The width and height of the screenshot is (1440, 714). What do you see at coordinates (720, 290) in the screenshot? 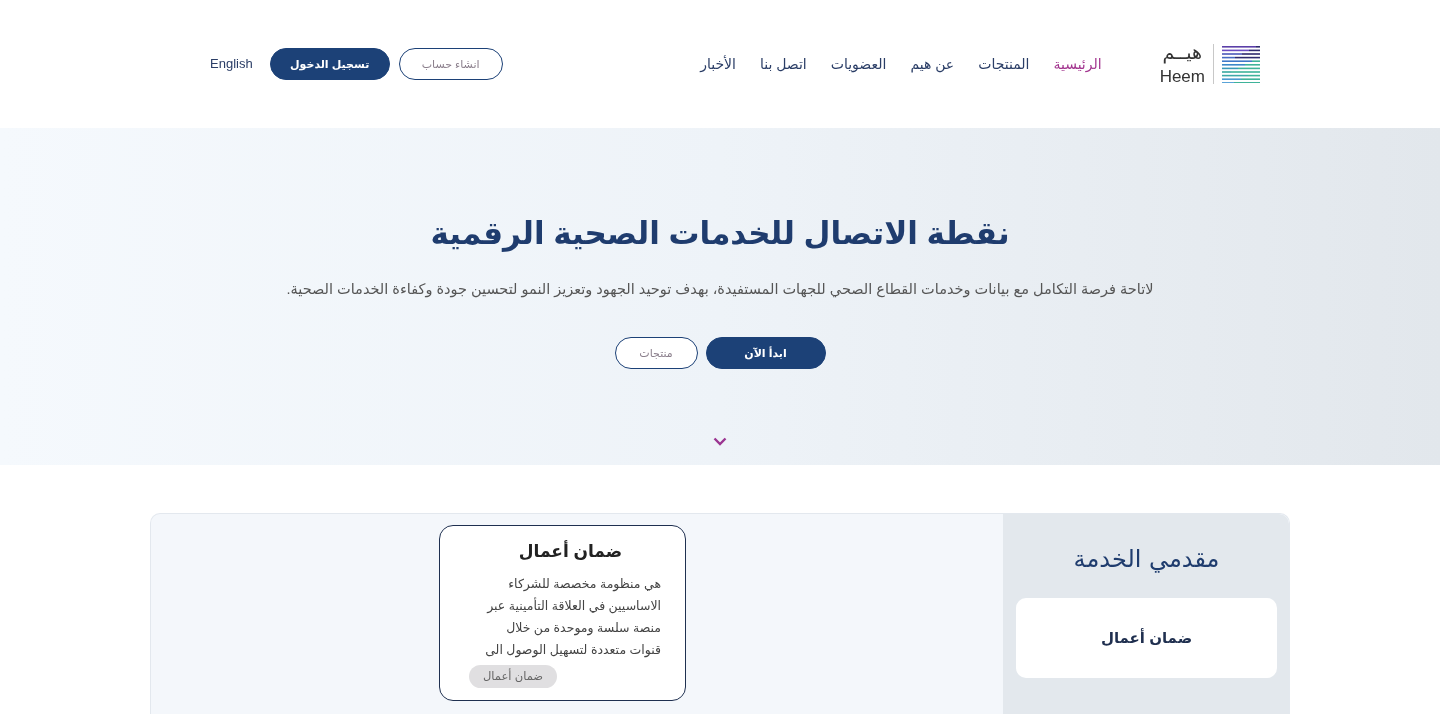
I see `hero-description: لاتاحة فرصة التكامل مع بيانات وخدمات القطاع الصحي للجهات المستفيدة، بهدف توحيد الجهود وتعزيز النمو لتحسين جودة وكفاءة الخدمات الصحية.` at bounding box center [720, 290].